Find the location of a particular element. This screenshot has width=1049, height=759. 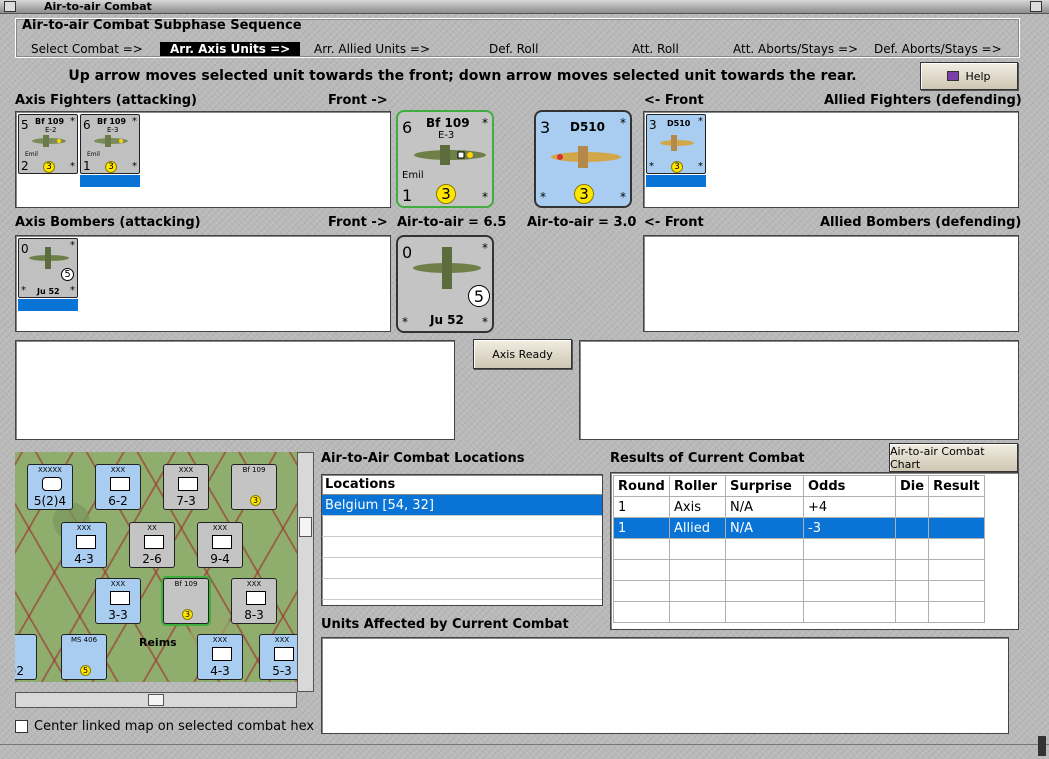

axis-air-to-air-value: Air-to-air = 6.5 is located at coordinates (452, 222).